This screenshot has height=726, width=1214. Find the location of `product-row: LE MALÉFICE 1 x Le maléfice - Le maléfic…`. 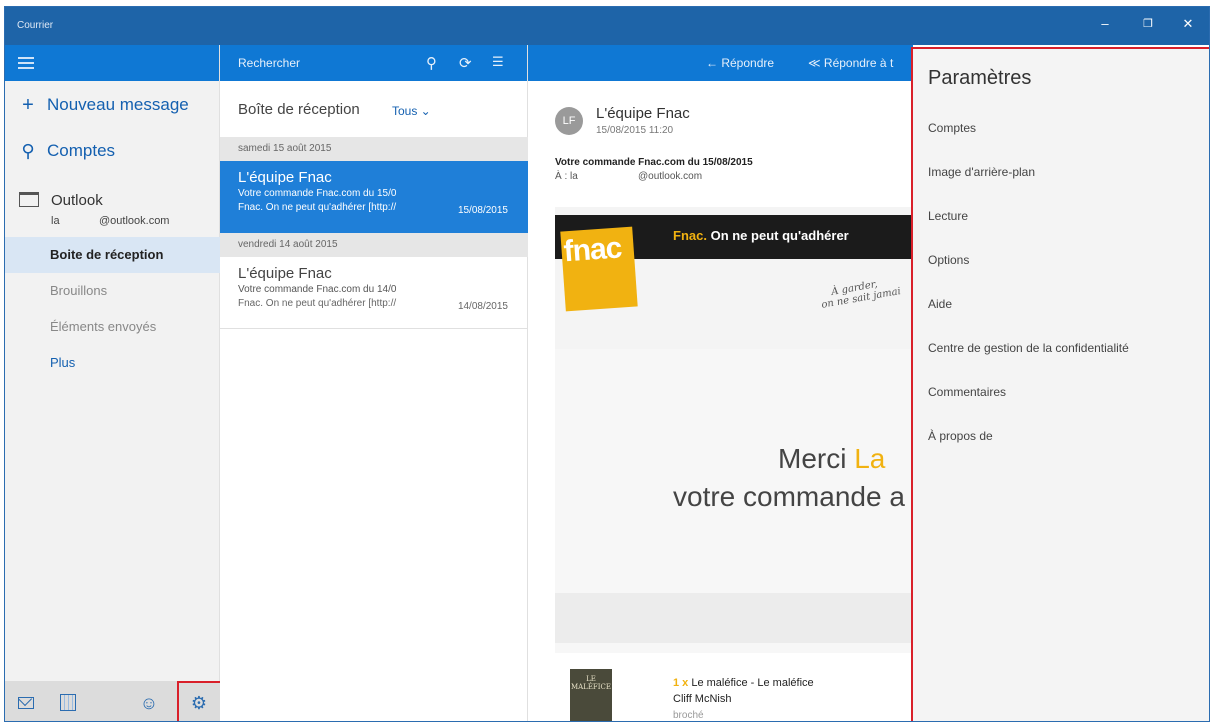

product-row: LE MALÉFICE 1 x Le maléfice - Le maléfic… is located at coordinates (734, 687).